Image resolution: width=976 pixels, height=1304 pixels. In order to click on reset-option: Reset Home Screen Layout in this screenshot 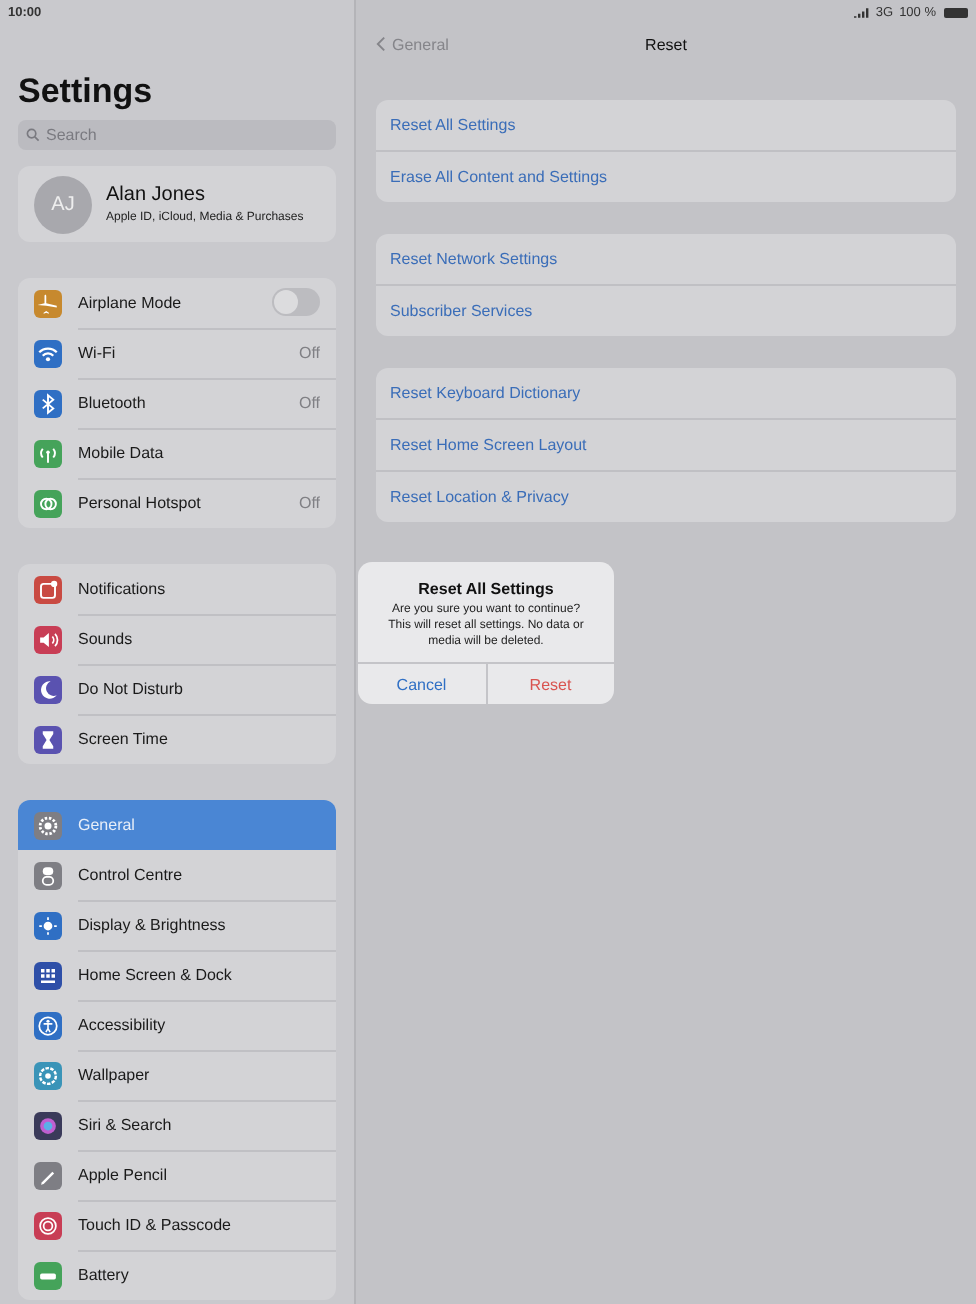, I will do `click(666, 446)`.